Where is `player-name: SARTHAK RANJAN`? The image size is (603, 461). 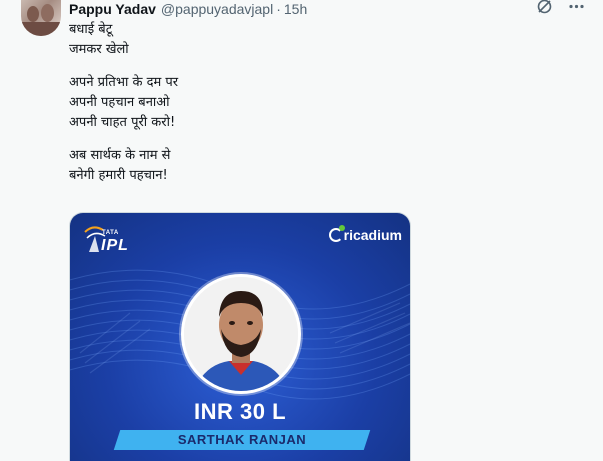
player-name: SARTHAK RANJAN is located at coordinates (242, 439).